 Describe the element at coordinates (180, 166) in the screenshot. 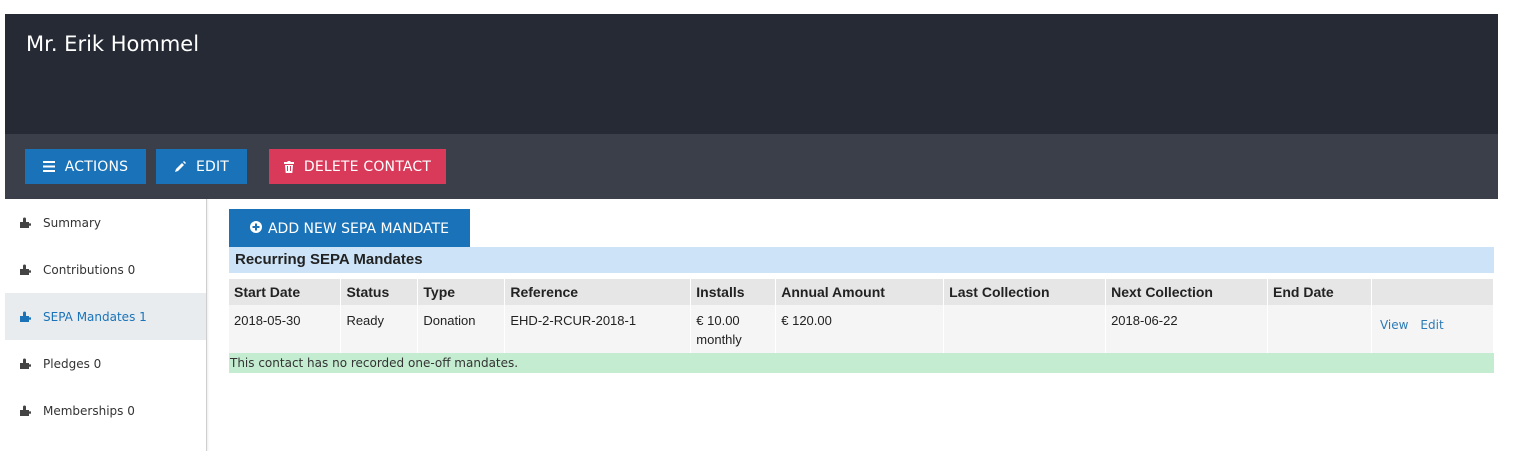

I see `pencil-icon` at that location.